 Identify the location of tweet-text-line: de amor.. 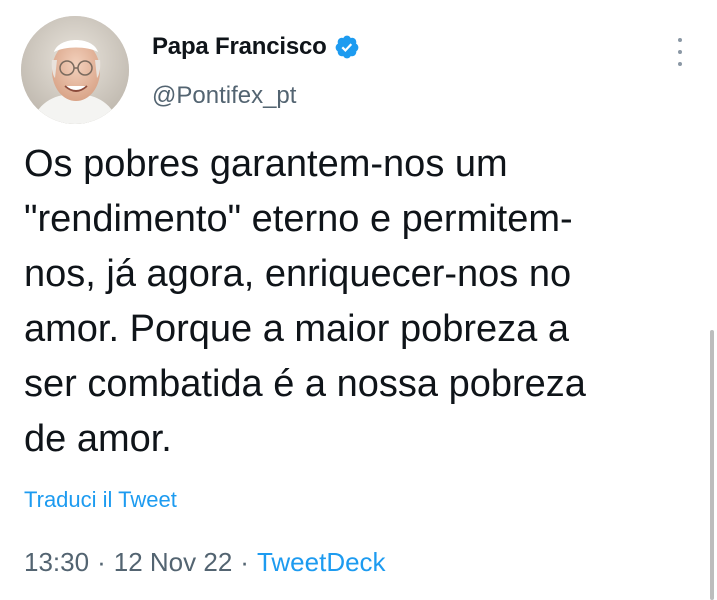
(98, 439).